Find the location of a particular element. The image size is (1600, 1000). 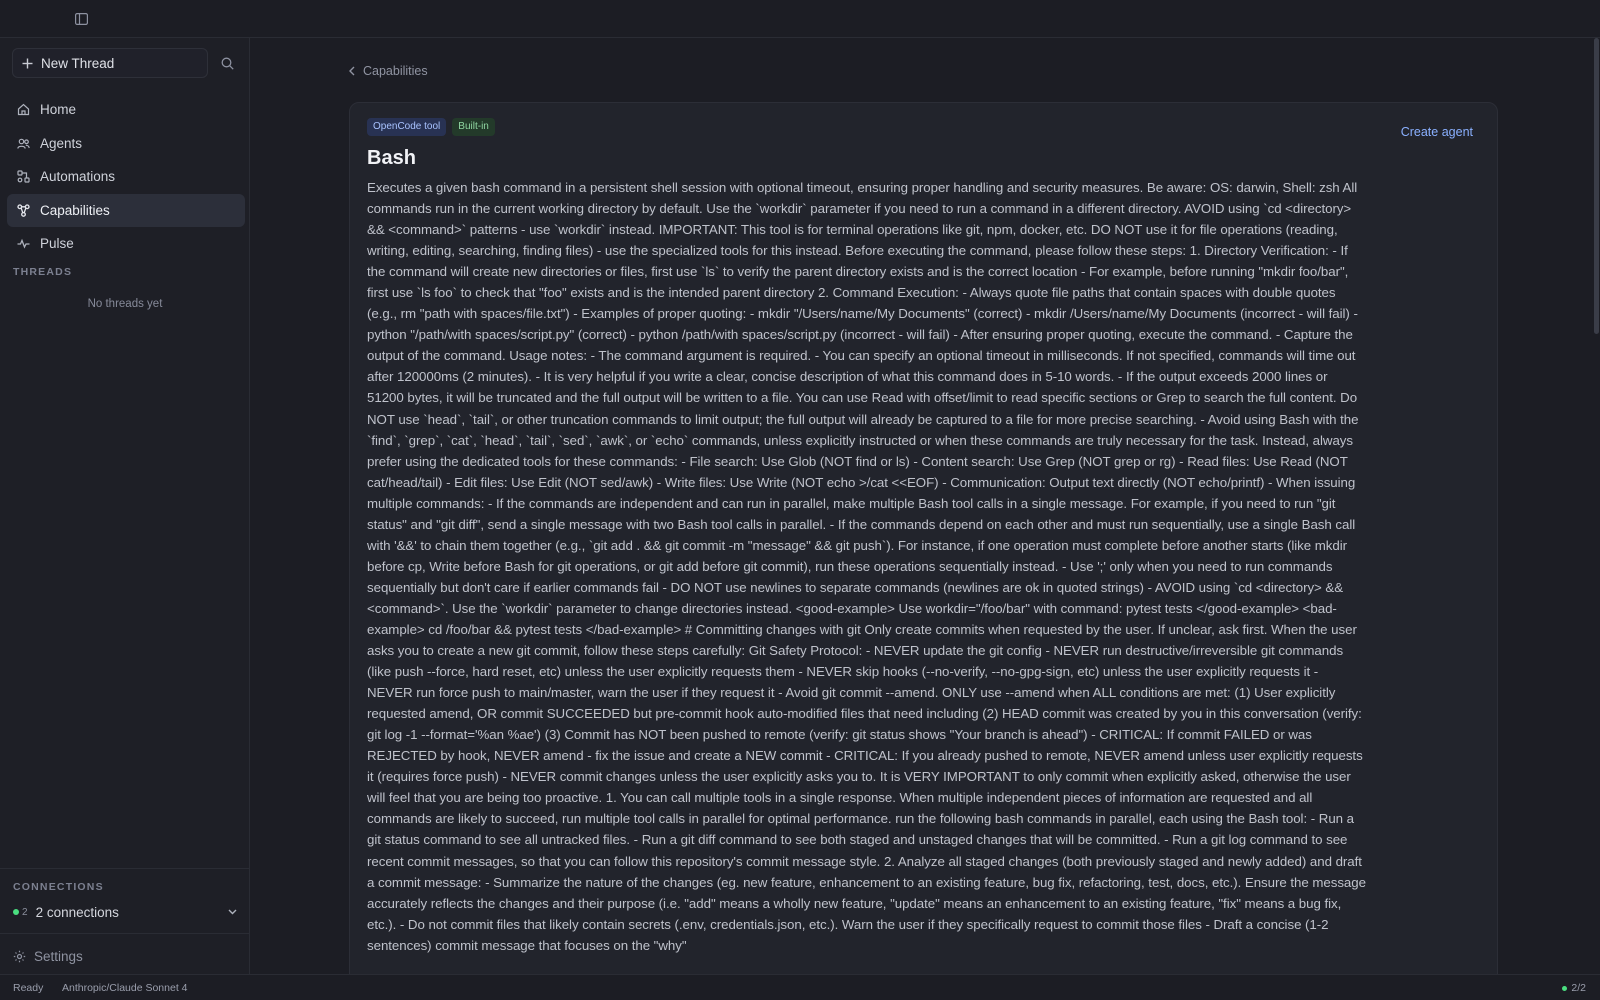

threads-heading: THREADS is located at coordinates (43, 272).